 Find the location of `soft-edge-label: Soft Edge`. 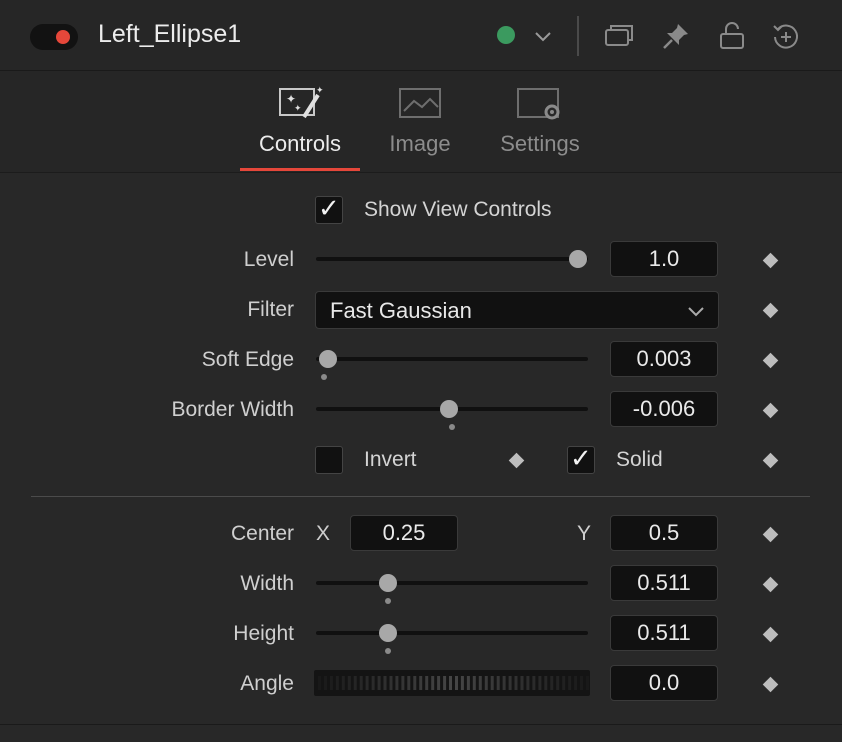

soft-edge-label: Soft Edge is located at coordinates (247, 359).